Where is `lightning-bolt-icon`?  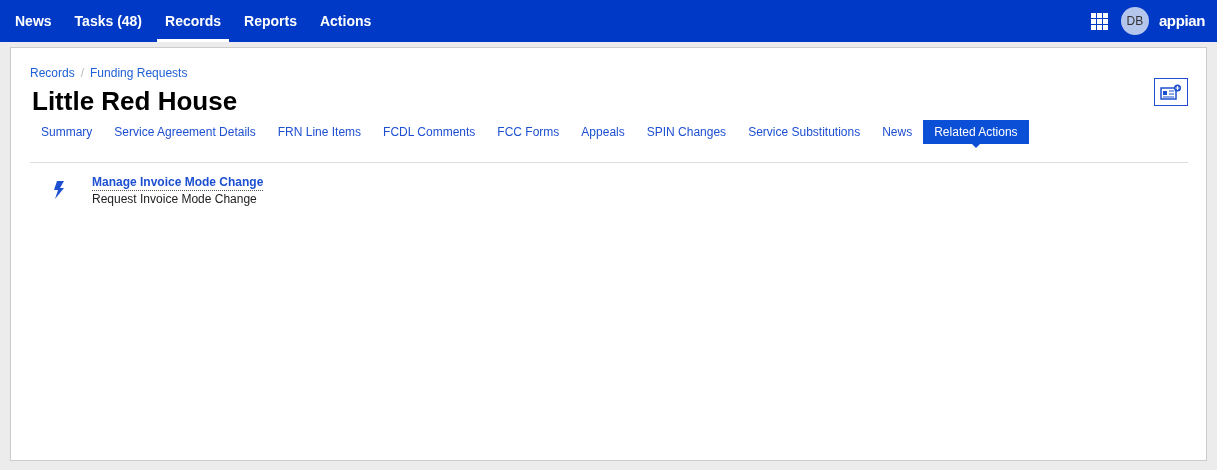 lightning-bolt-icon is located at coordinates (59, 190).